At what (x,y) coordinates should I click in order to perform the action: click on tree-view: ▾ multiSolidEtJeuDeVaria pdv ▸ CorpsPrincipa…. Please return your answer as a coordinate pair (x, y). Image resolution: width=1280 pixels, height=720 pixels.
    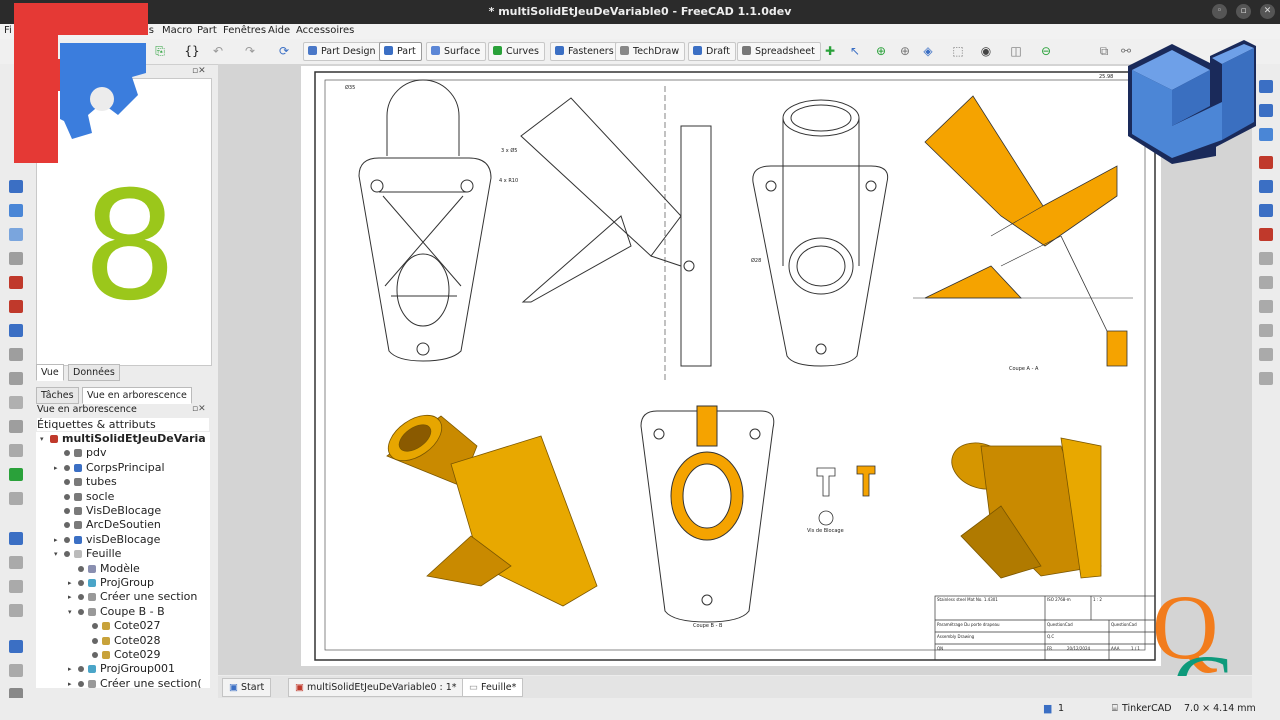
    Looking at the image, I should click on (123, 560).